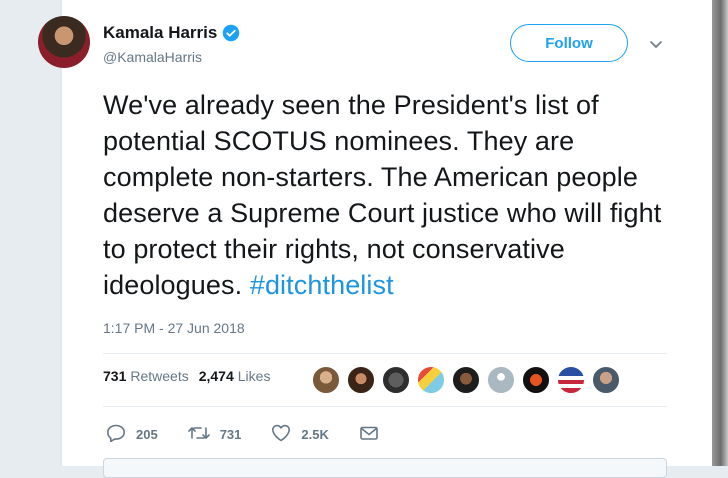  I want to click on follow-button: Follow, so click(569, 43).